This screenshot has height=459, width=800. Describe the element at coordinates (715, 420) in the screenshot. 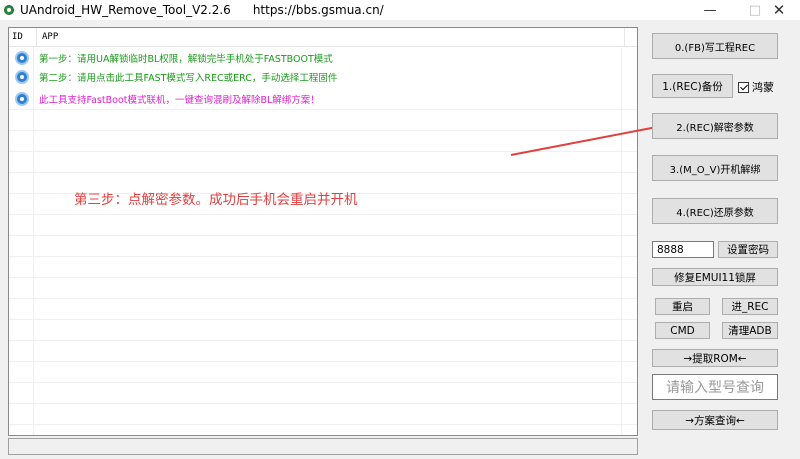

I see `plan-query-button: →方案查询←` at that location.